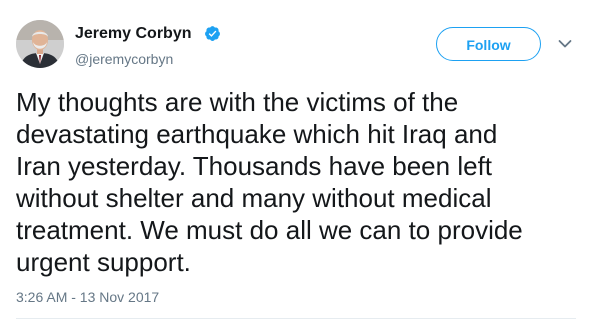 This screenshot has height=320, width=597. What do you see at coordinates (296, 318) in the screenshot?
I see `divider` at bounding box center [296, 318].